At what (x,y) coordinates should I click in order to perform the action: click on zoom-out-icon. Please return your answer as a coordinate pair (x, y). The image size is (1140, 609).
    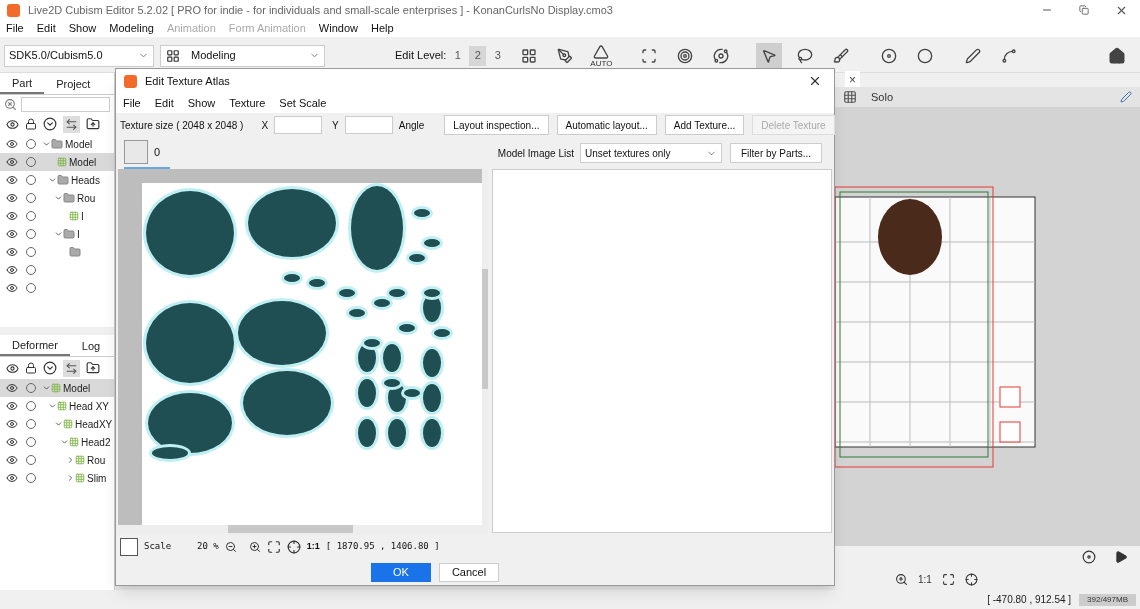
    Looking at the image, I should click on (230, 547).